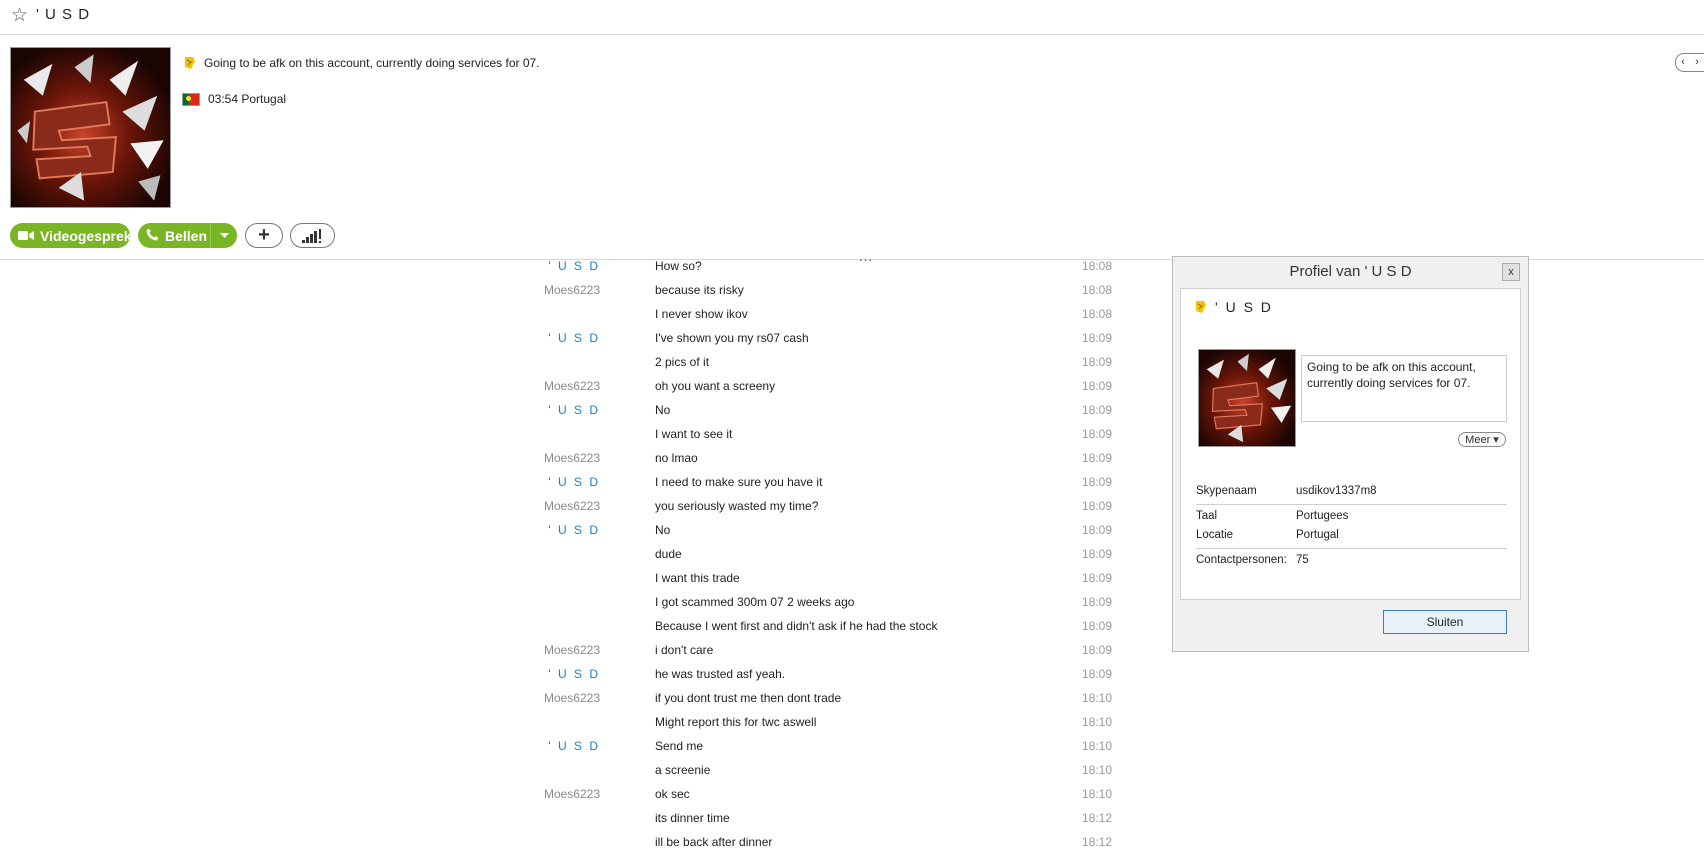 This screenshot has height=857, width=1704. What do you see at coordinates (699, 290) in the screenshot?
I see `message-text: because its risky` at bounding box center [699, 290].